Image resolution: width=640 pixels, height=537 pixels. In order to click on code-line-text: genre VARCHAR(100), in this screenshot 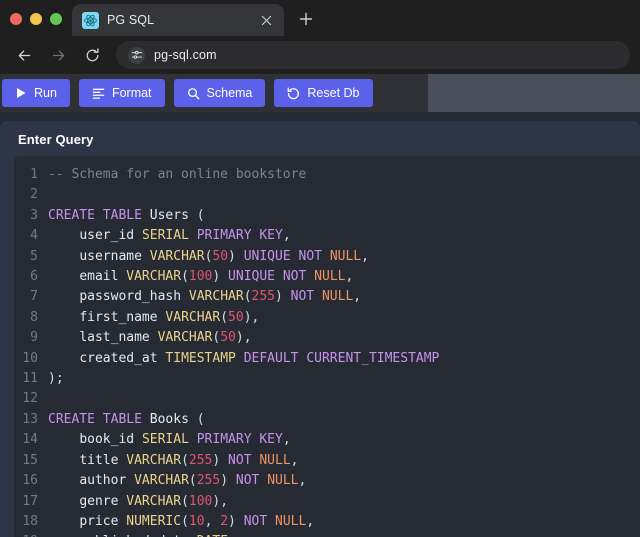, I will do `click(154, 501)`.